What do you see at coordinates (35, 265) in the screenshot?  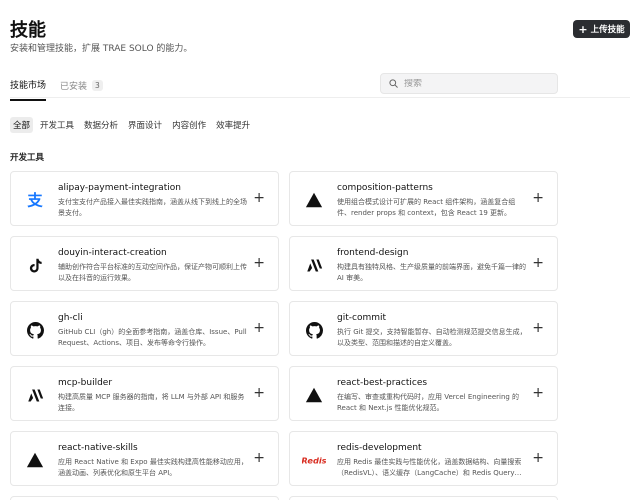 I see `tiktok-icon` at bounding box center [35, 265].